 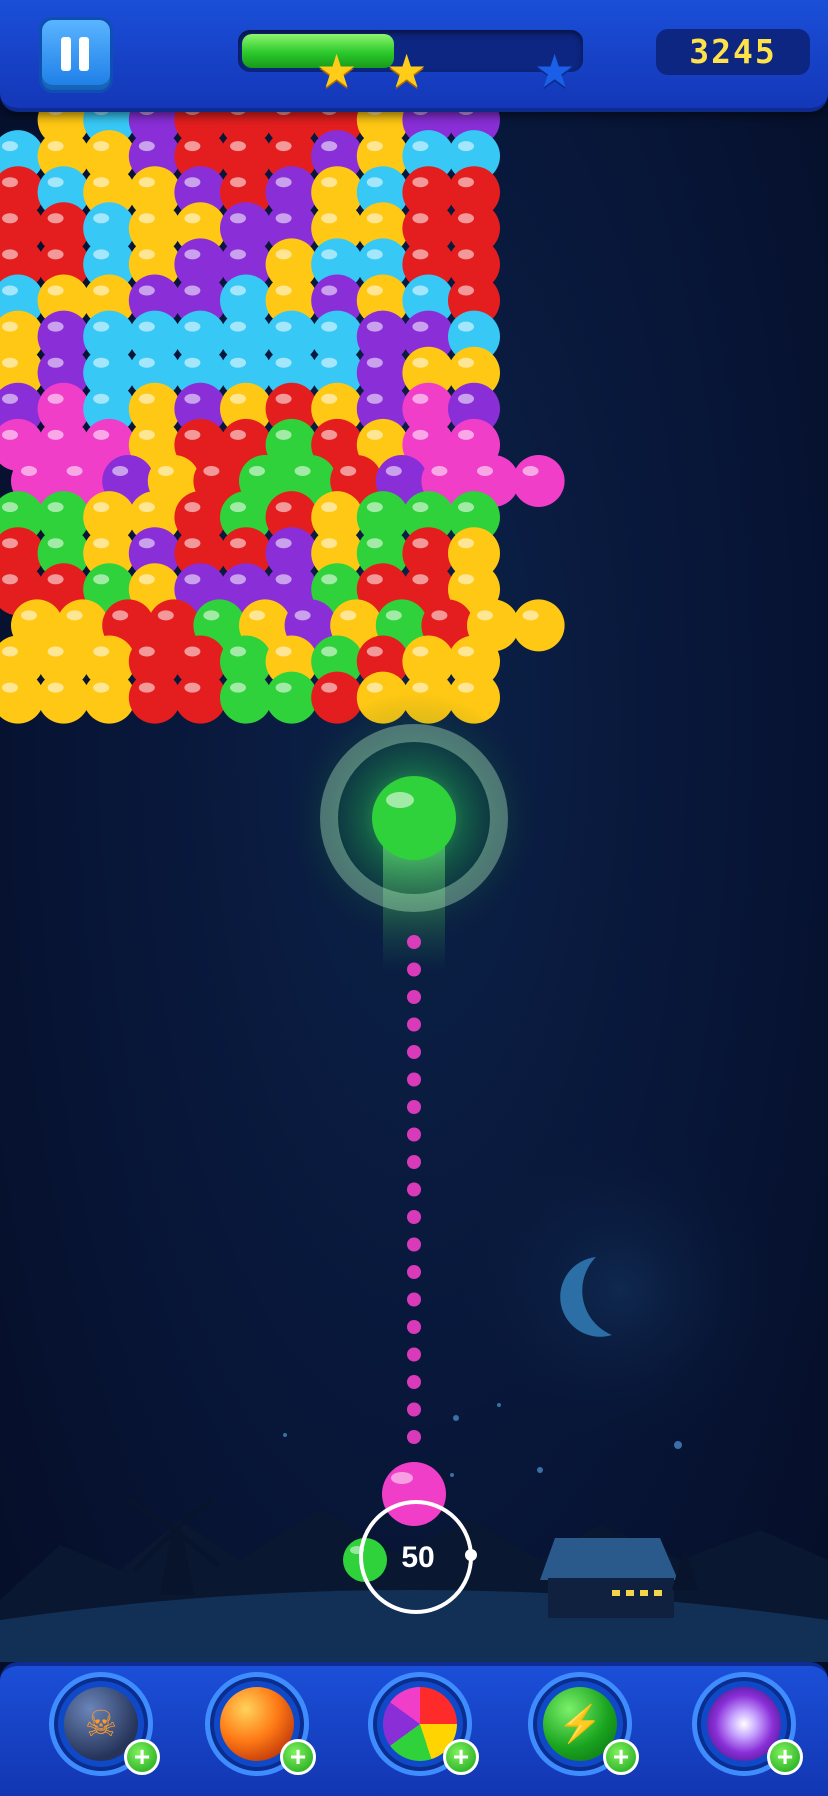 What do you see at coordinates (298, 1757) in the screenshot?
I see `add-fireball-icon: +` at bounding box center [298, 1757].